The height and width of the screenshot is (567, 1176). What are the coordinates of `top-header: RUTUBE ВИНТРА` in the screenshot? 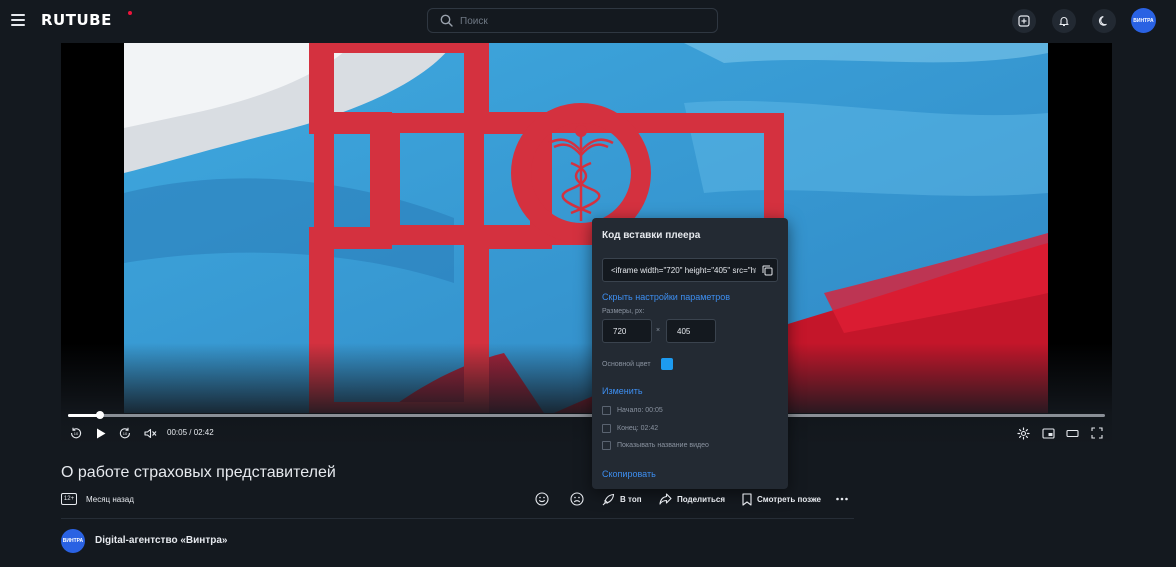 It's located at (588, 21).